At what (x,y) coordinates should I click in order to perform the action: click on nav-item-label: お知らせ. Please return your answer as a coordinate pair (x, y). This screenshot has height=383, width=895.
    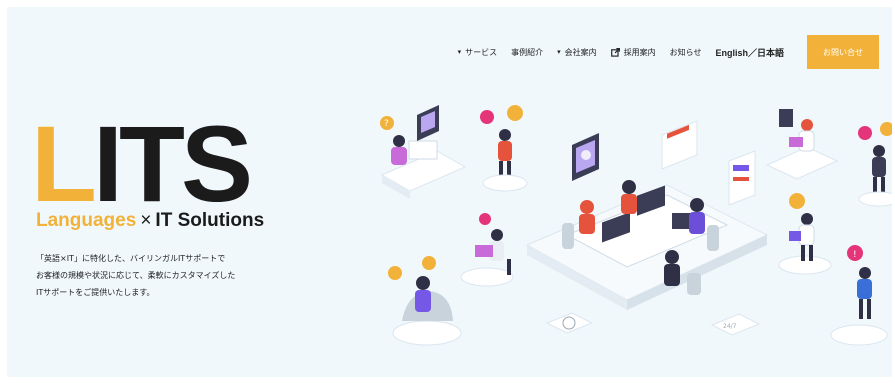
    Looking at the image, I should click on (685, 52).